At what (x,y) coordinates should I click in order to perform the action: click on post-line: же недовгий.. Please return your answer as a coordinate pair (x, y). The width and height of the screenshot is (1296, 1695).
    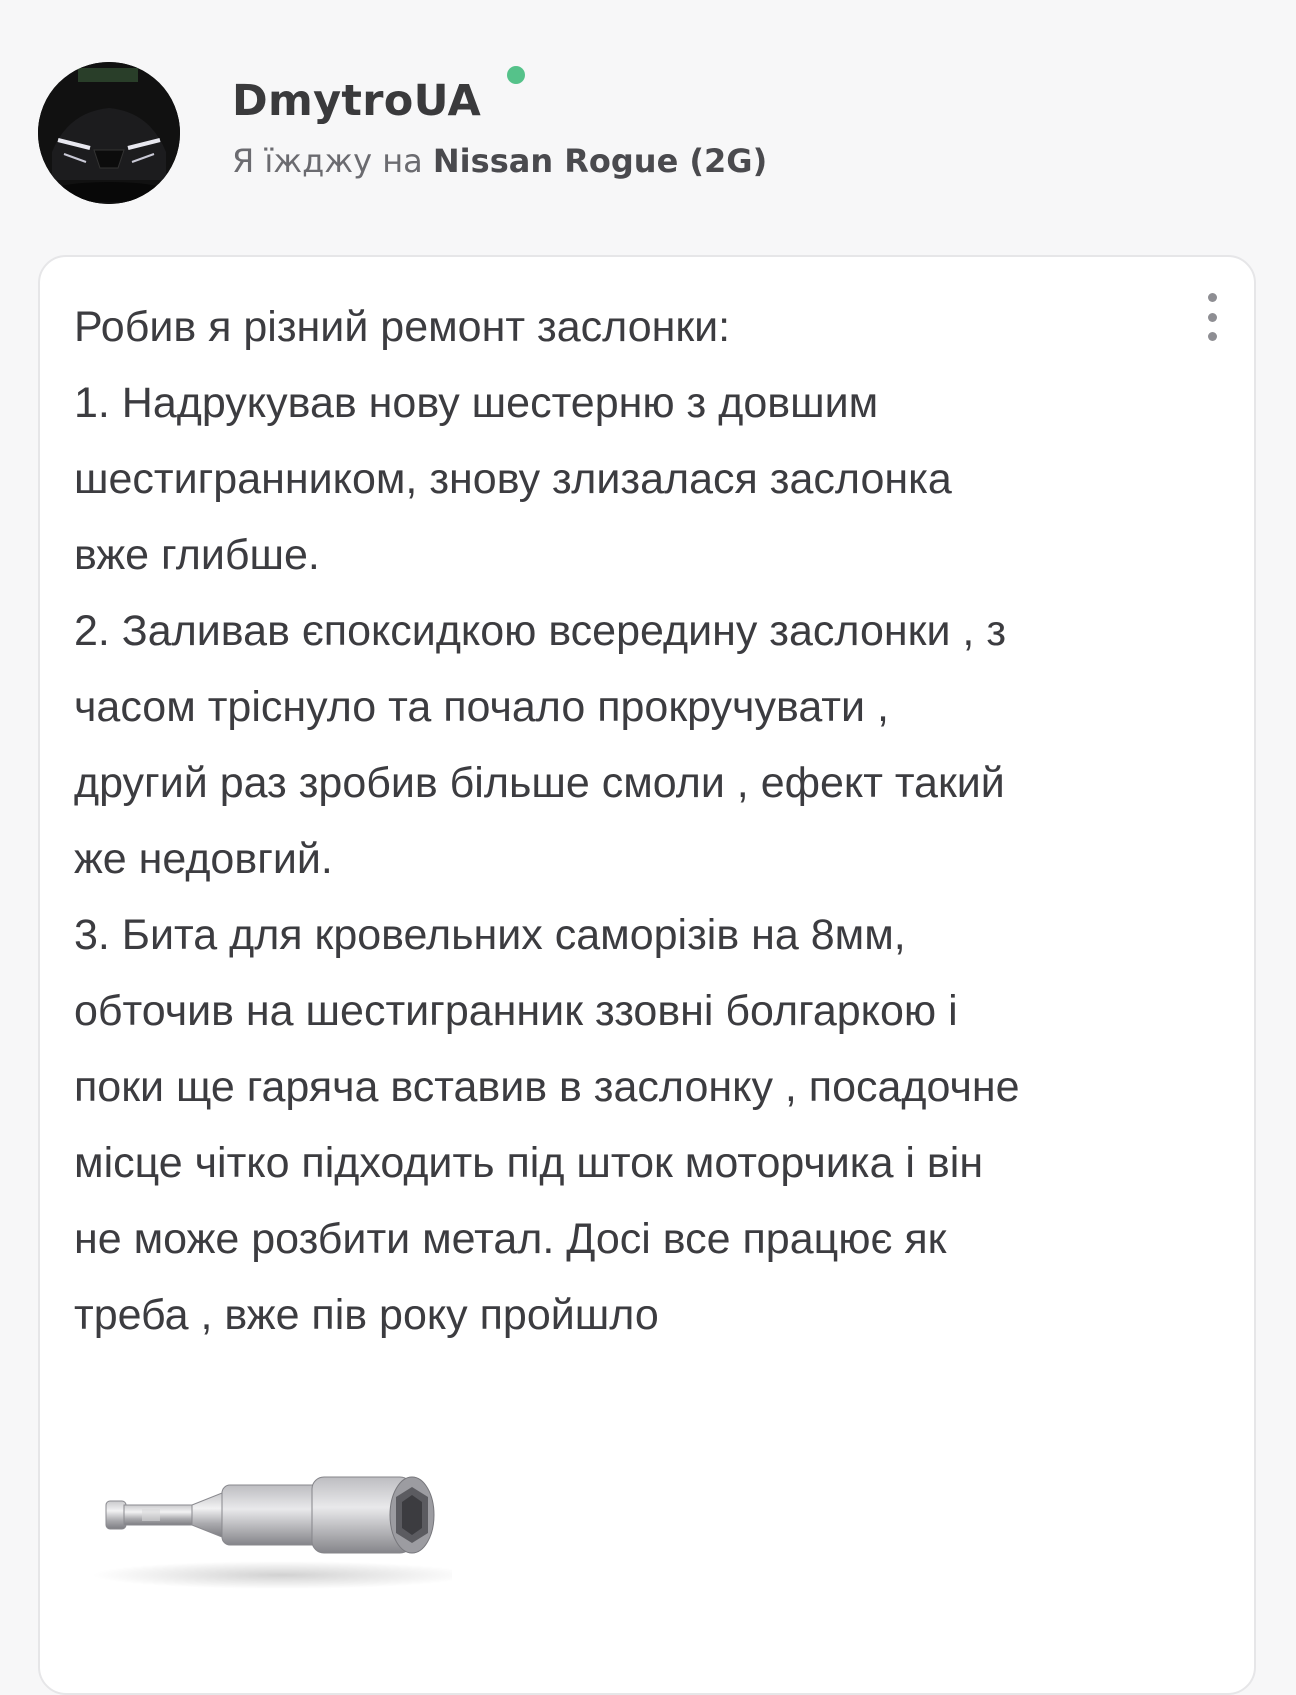
    Looking at the image, I should click on (203, 859).